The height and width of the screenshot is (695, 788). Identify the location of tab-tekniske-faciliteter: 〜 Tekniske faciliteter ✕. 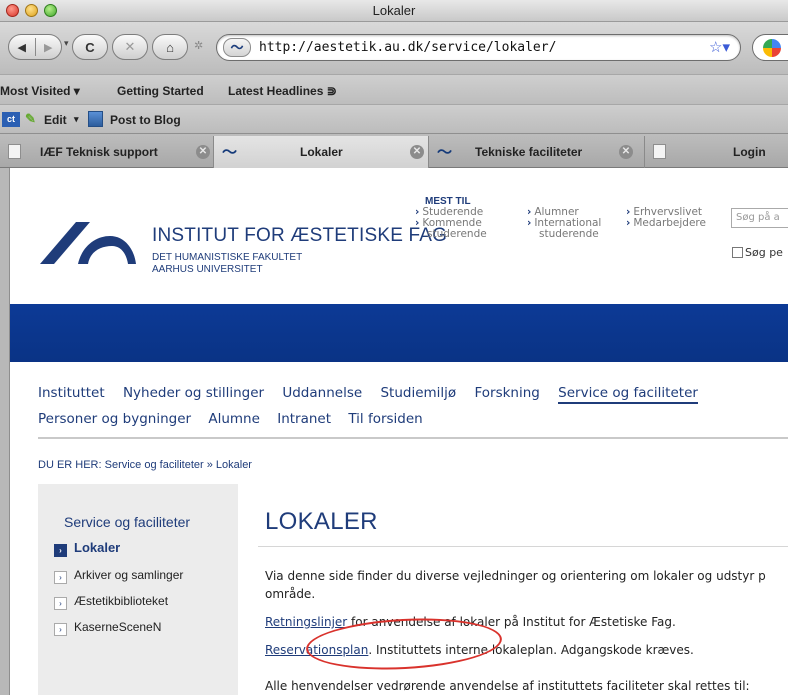
(537, 152).